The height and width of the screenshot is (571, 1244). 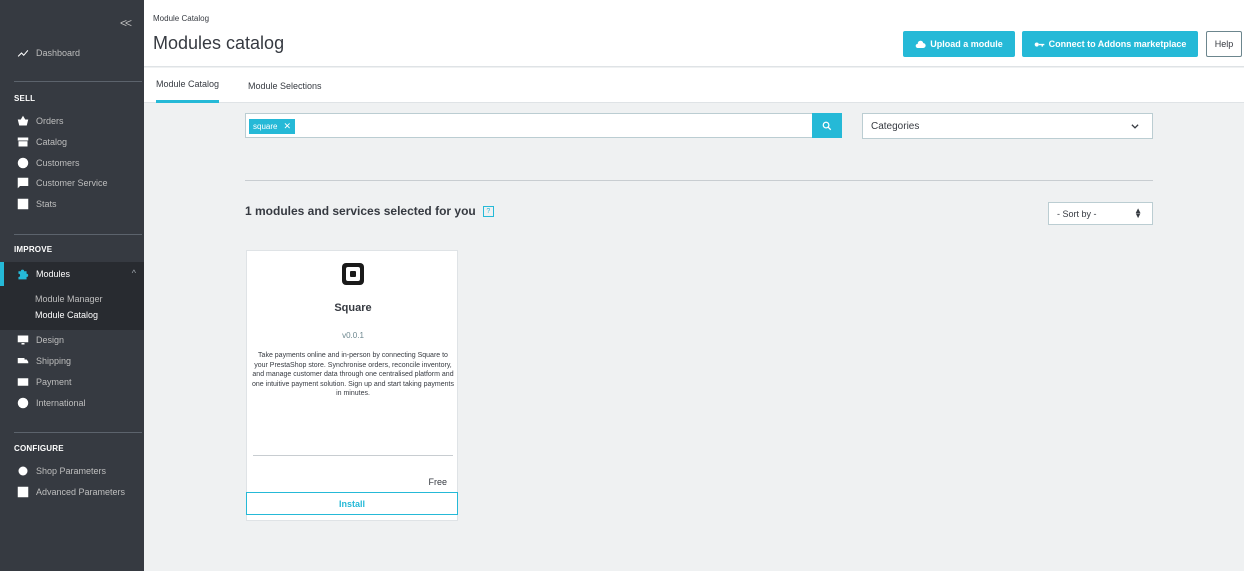 What do you see at coordinates (352, 503) in the screenshot?
I see `install-button: Install` at bounding box center [352, 503].